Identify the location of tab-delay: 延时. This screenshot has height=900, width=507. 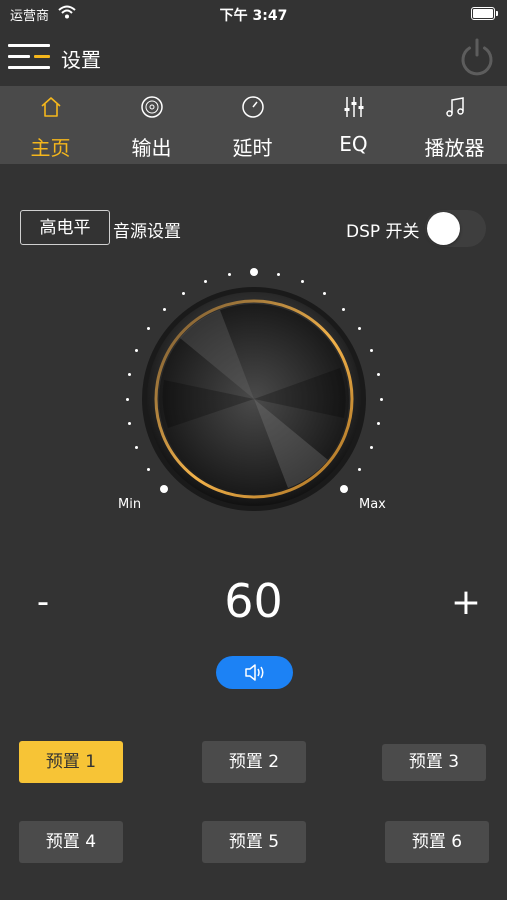
(252, 125).